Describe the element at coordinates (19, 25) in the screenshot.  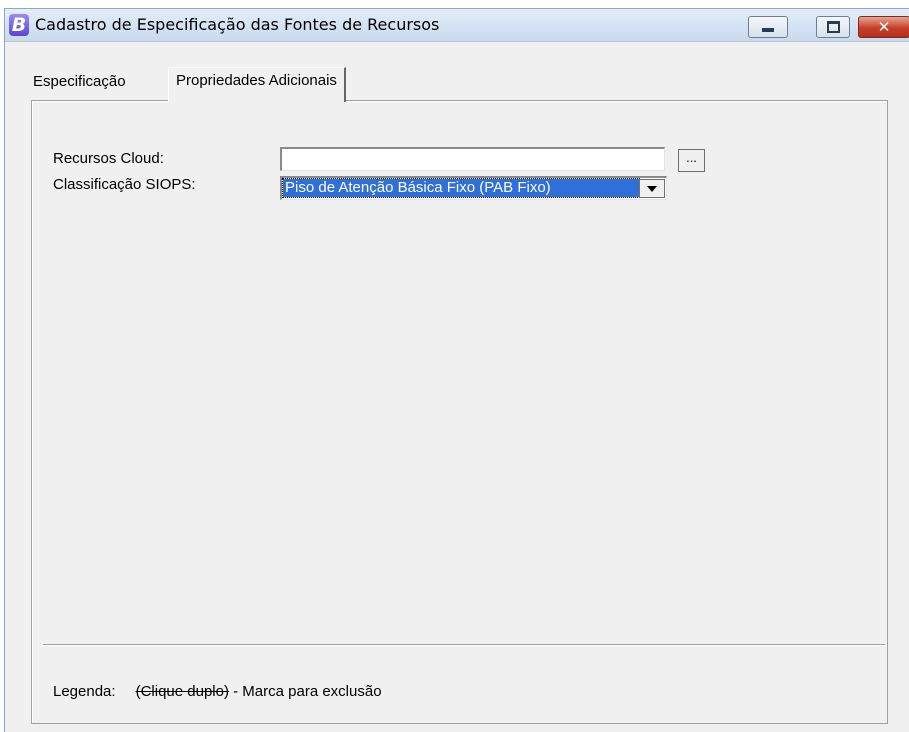
I see `app-logo-icon: B` at that location.